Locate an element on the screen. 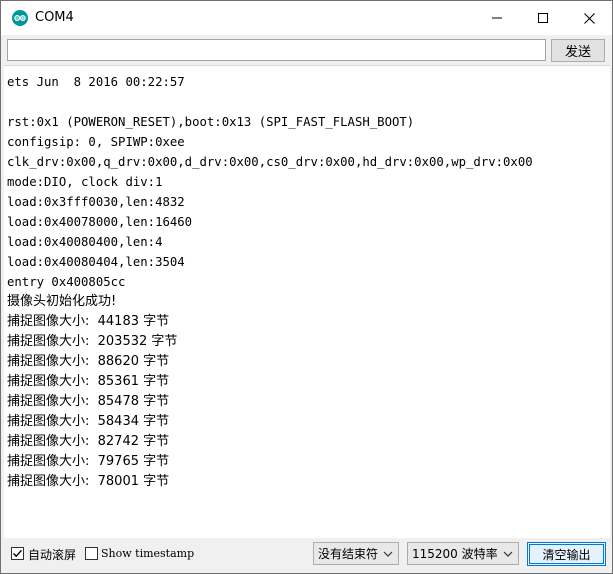 The image size is (613, 574). title-bar: COM4 is located at coordinates (306, 18).